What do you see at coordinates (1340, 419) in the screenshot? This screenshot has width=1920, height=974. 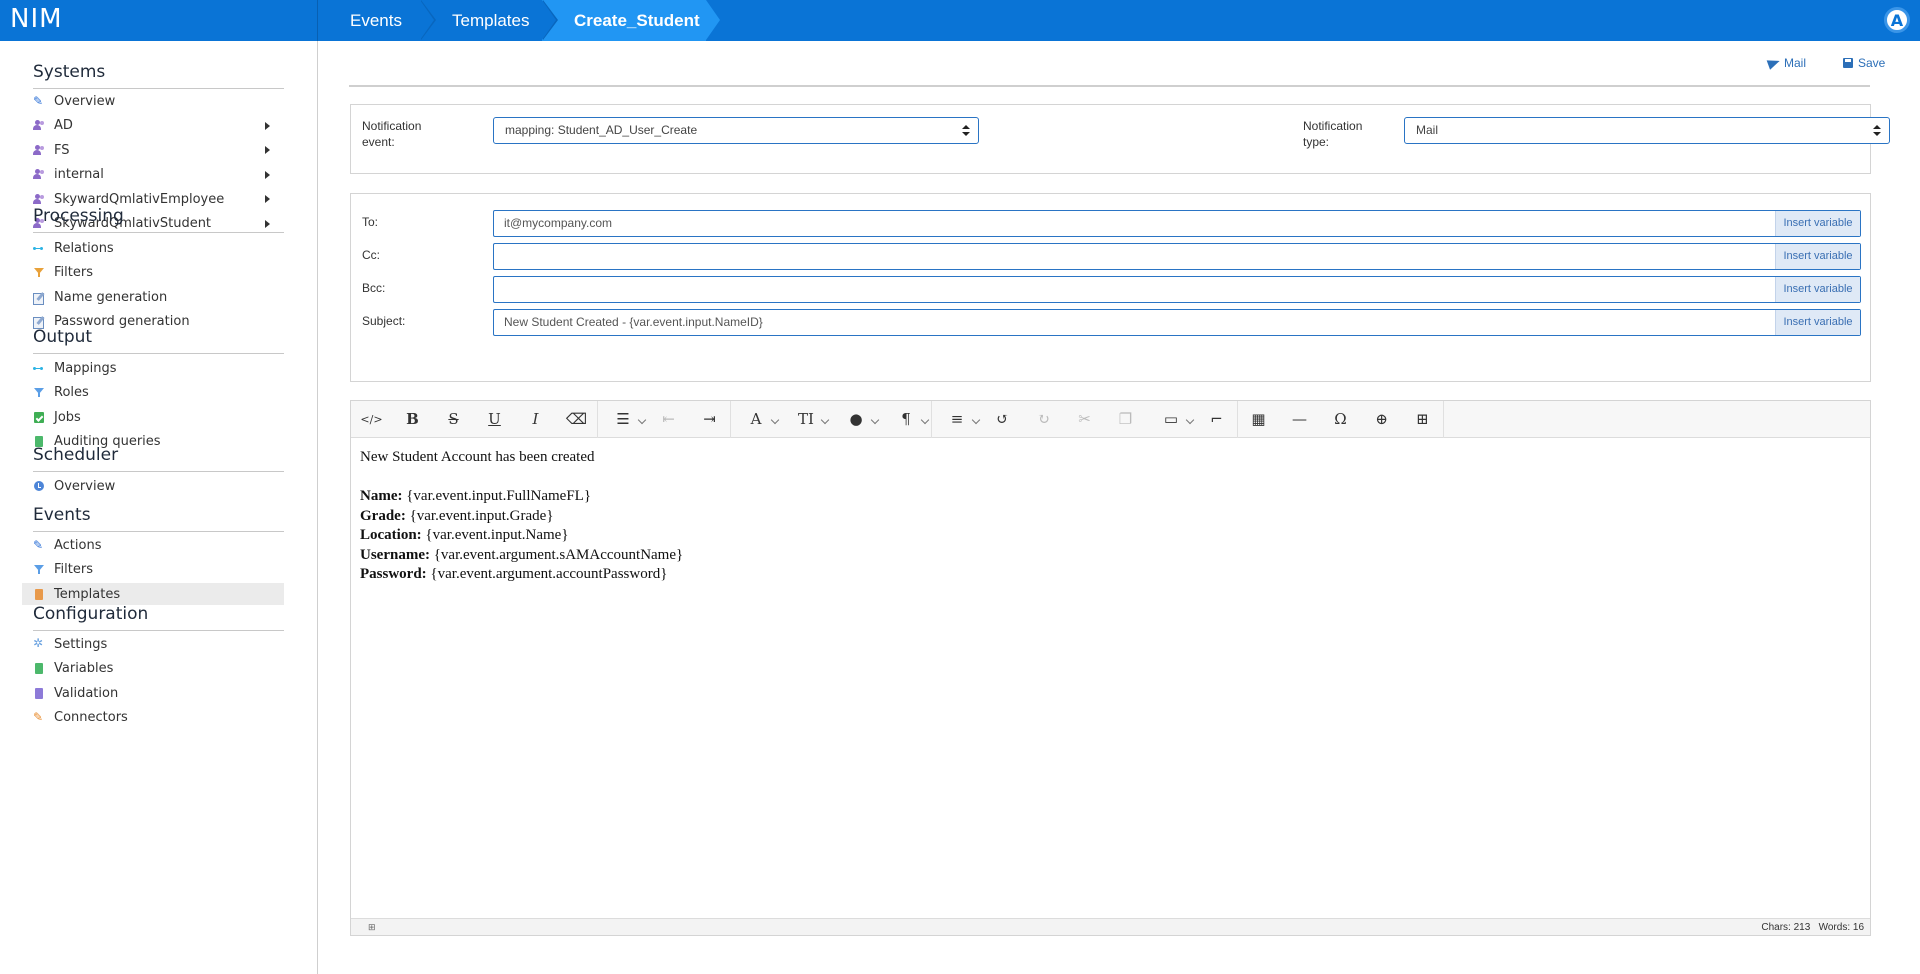 I see `special-char-button: Ω` at bounding box center [1340, 419].